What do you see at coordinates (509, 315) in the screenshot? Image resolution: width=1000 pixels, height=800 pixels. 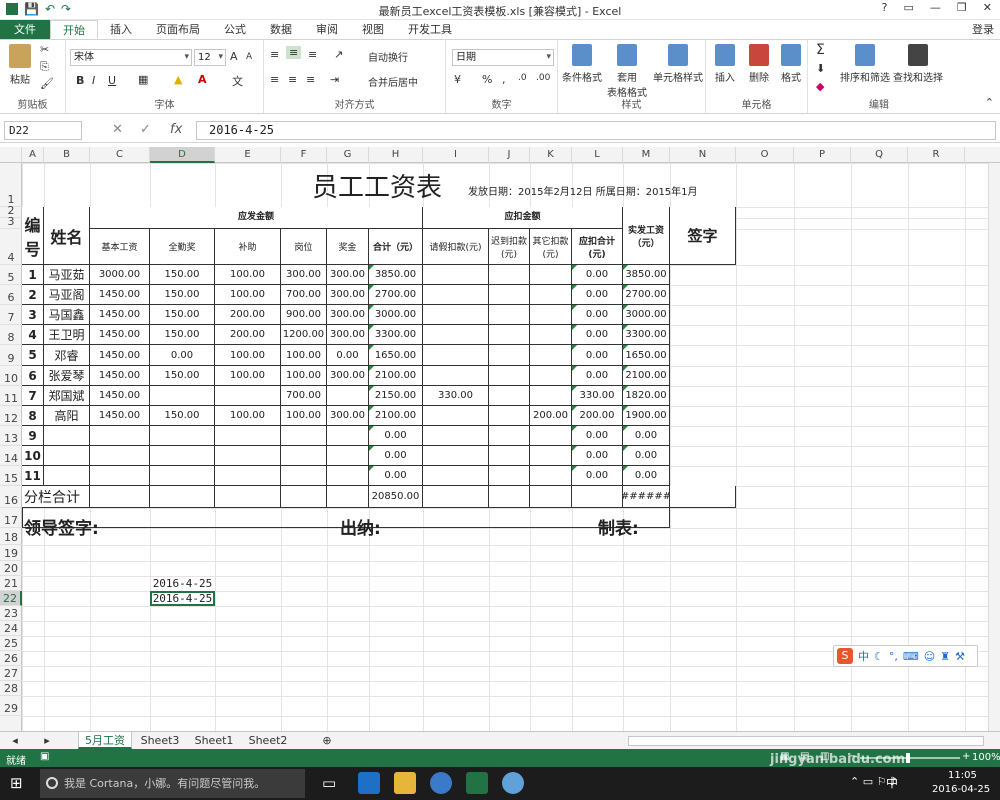 I see `cell-r3-c10` at bounding box center [509, 315].